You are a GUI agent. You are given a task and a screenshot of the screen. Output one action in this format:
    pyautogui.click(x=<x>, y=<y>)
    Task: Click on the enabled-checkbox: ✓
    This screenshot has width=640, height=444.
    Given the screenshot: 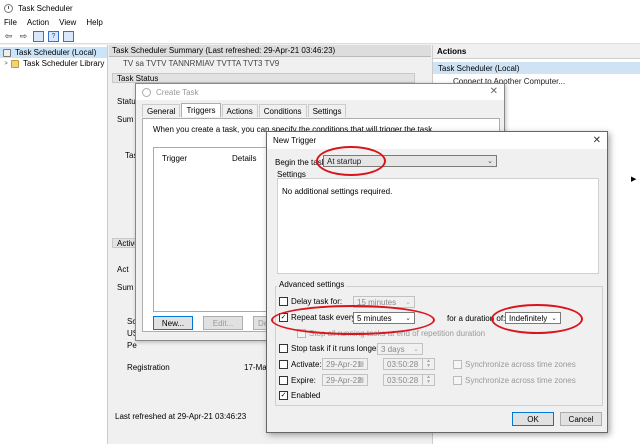 What is the action you would take?
    pyautogui.click(x=283, y=395)
    